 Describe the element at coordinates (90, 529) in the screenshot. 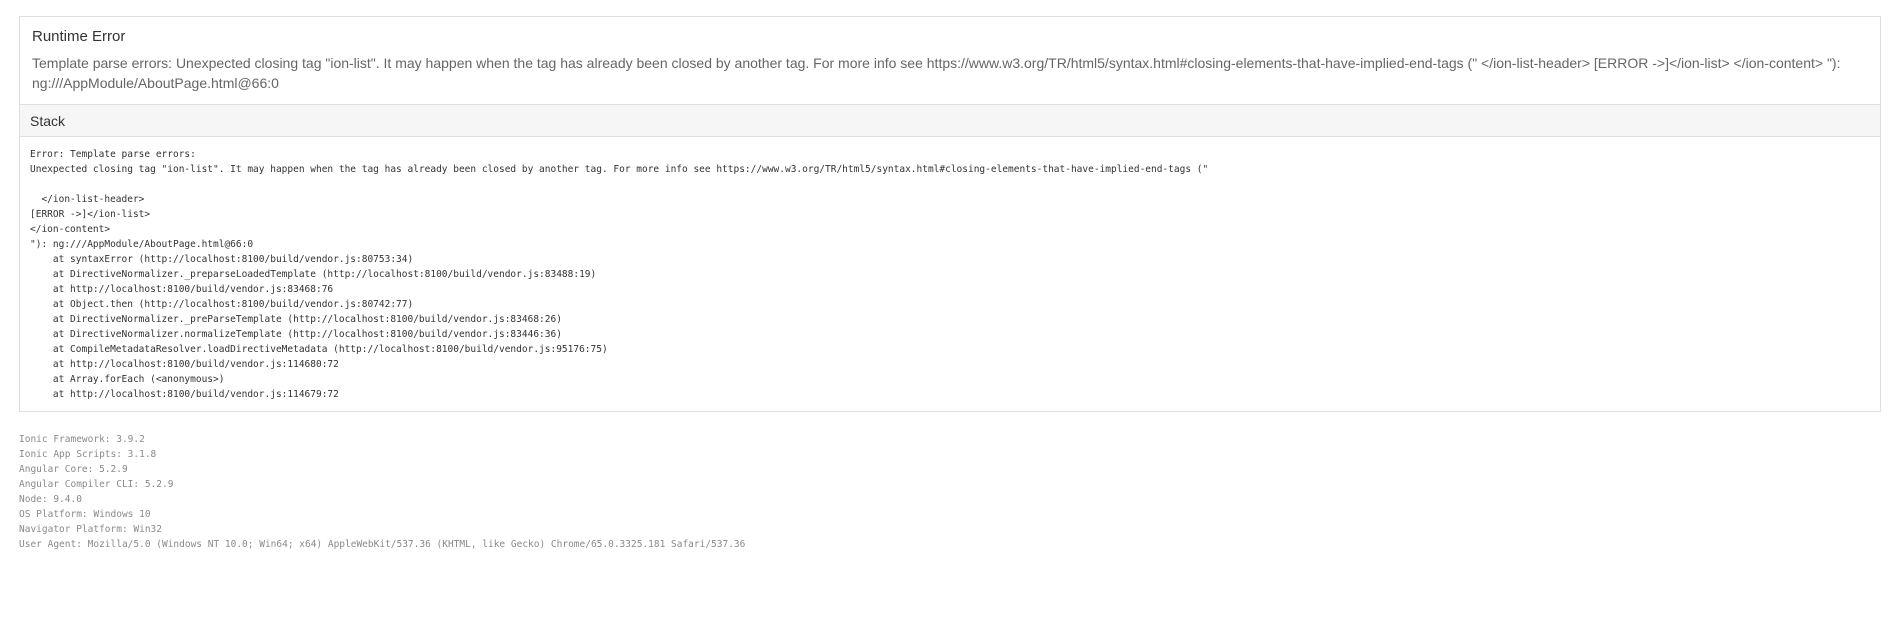

I see `info-navigator-platform: Navigator Platform: Win32` at that location.